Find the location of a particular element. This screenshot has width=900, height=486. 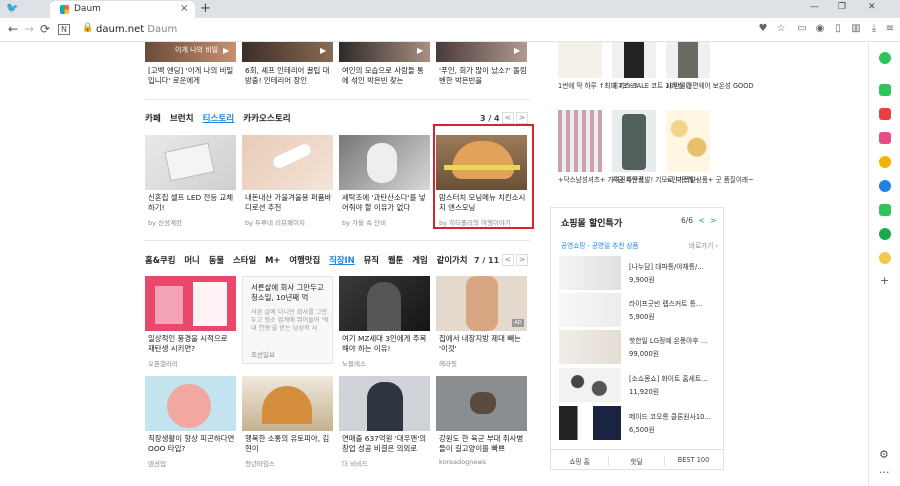

tab-home-cooking: 홈&쿠킹 is located at coordinates (160, 260).